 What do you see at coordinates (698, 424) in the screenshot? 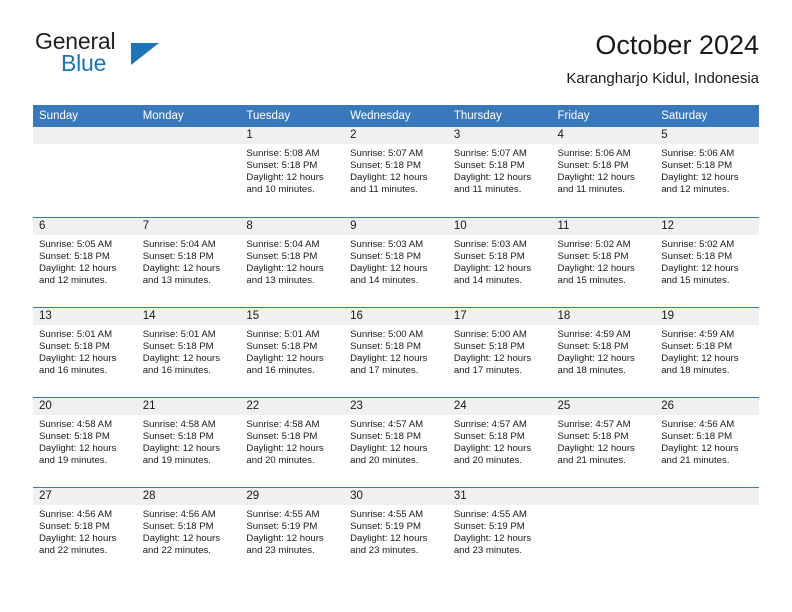
I see `day-detail-line: Sunrise: 4:56 AM` at bounding box center [698, 424].